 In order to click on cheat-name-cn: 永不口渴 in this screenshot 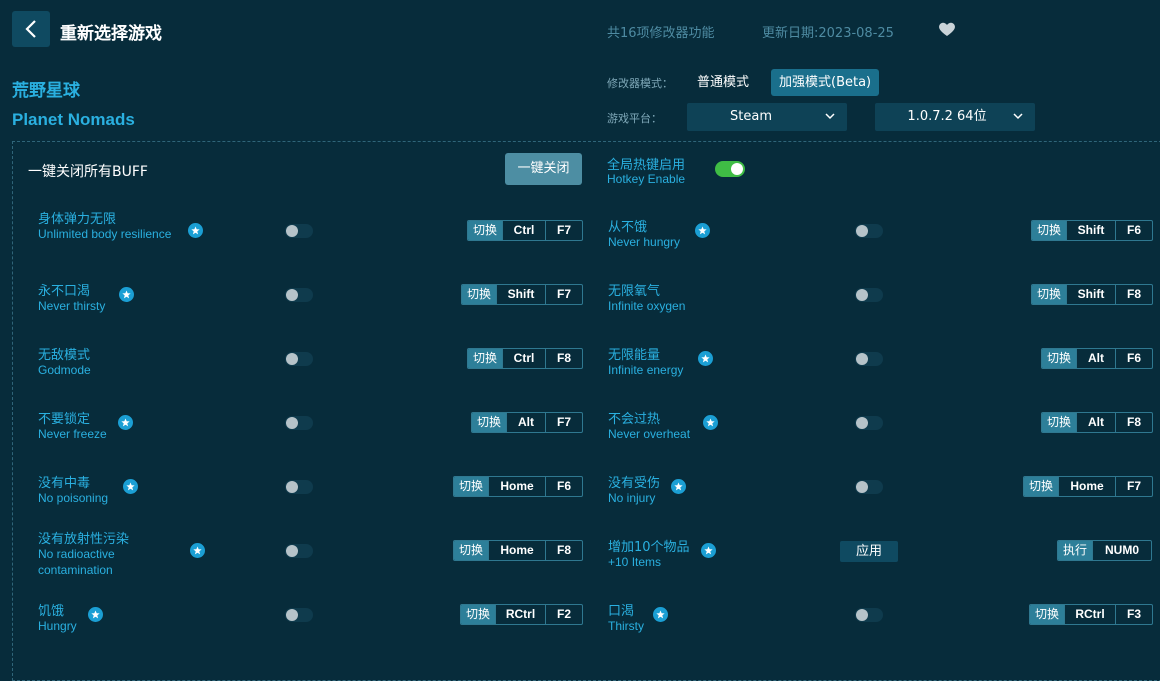, I will do `click(64, 291)`.